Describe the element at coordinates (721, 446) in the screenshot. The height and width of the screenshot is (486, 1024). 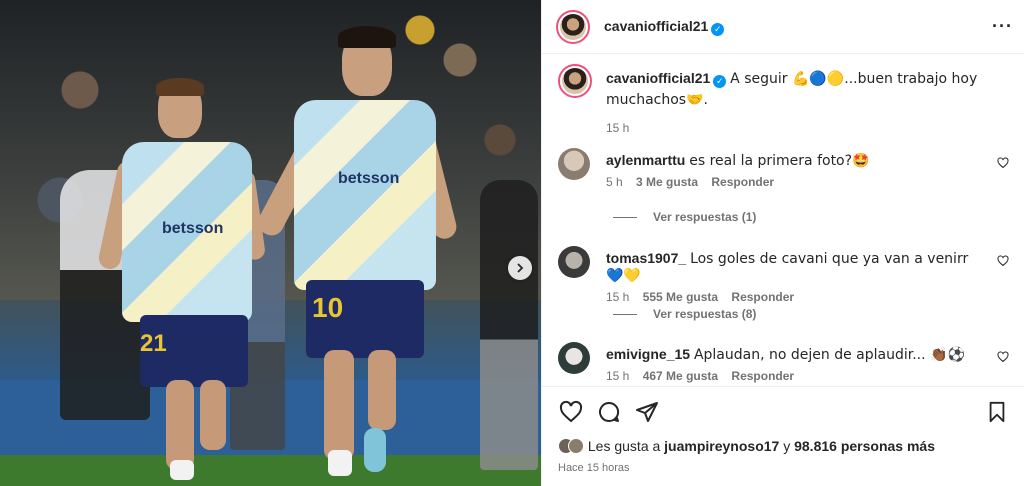
I see `likes-user: juampireynoso17` at that location.